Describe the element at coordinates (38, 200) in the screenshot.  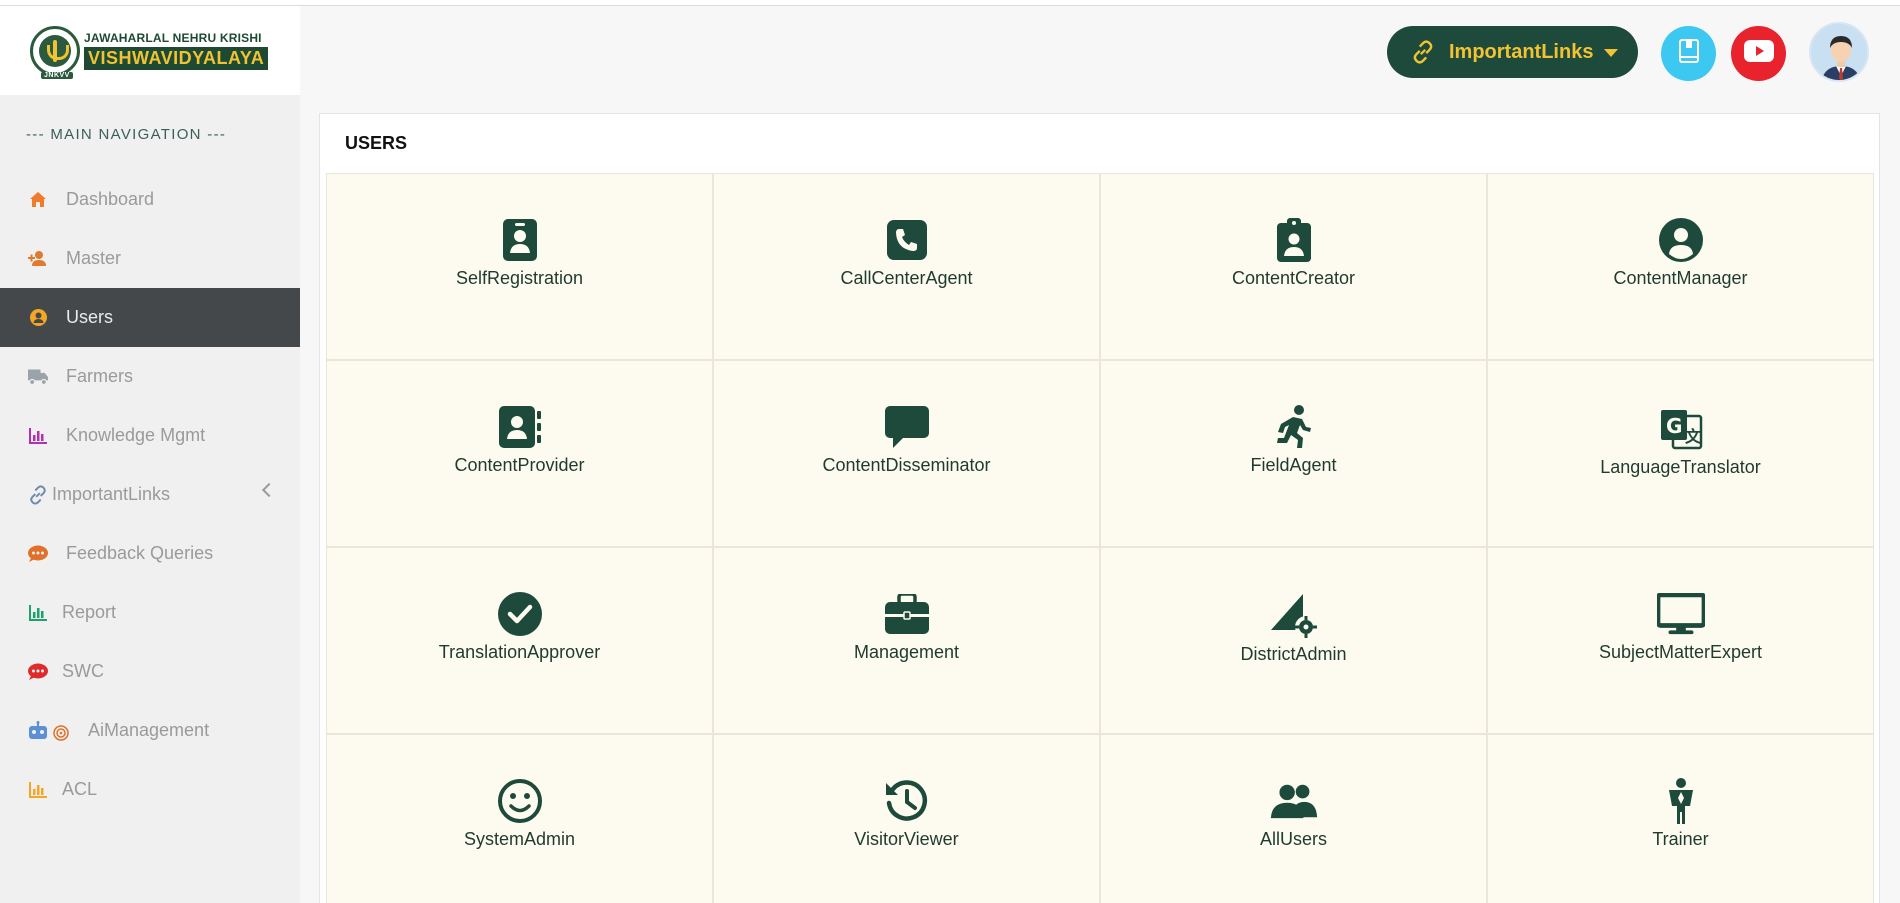
I see `home-icon` at that location.